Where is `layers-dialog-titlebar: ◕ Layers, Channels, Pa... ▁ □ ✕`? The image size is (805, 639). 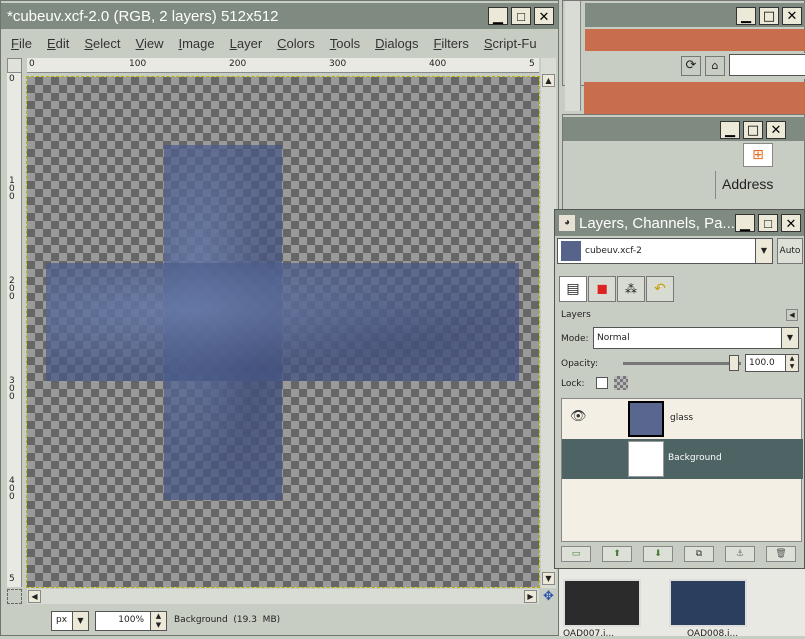
layers-dialog-titlebar: ◕ Layers, Channels, Pa... ▁ □ ✕ is located at coordinates (679, 223).